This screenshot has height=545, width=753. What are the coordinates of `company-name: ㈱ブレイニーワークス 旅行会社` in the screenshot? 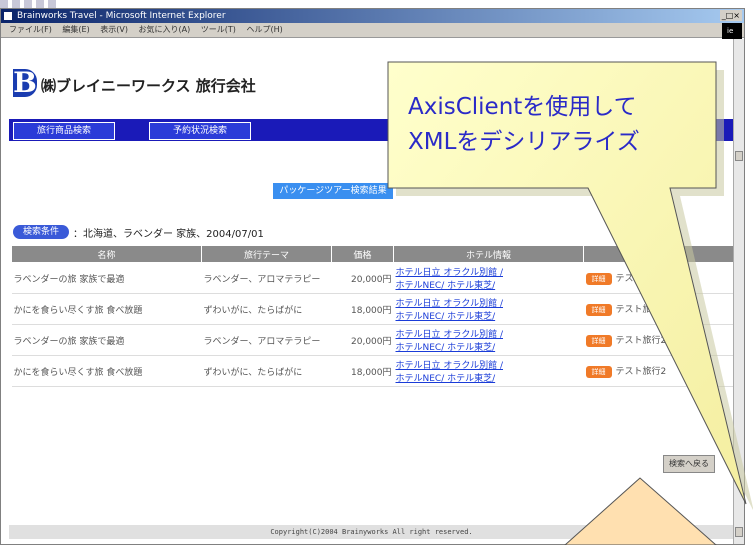 It's located at (148, 86).